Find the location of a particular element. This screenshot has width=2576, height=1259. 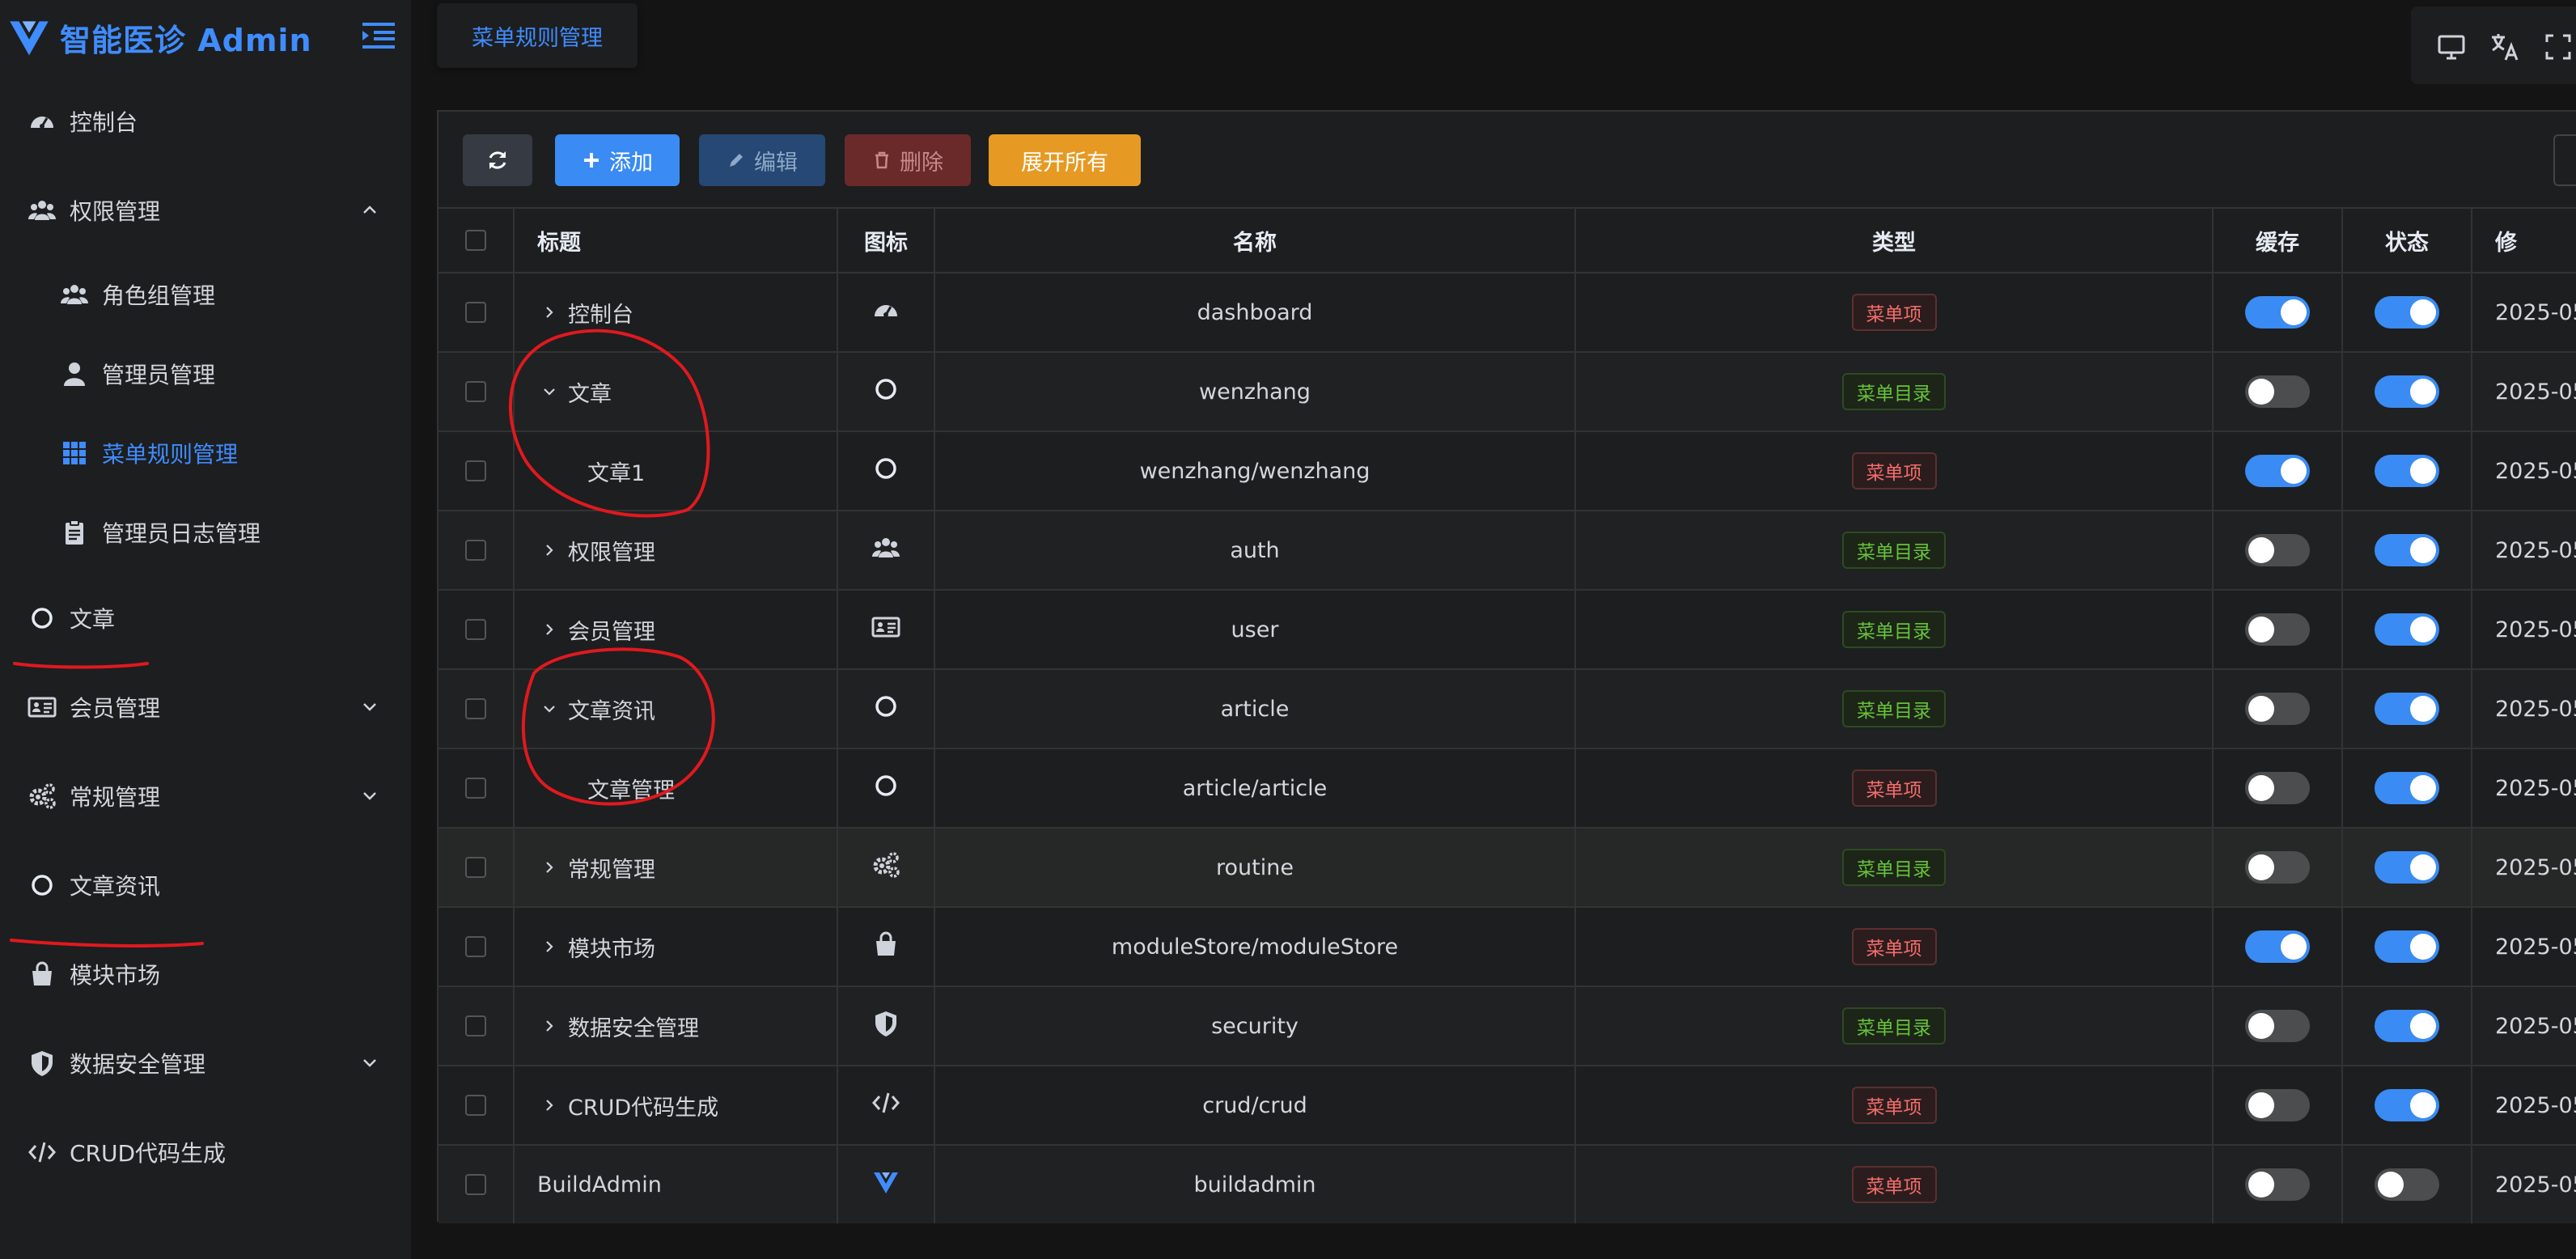

expand-all-button: 展开所有 is located at coordinates (1065, 160).